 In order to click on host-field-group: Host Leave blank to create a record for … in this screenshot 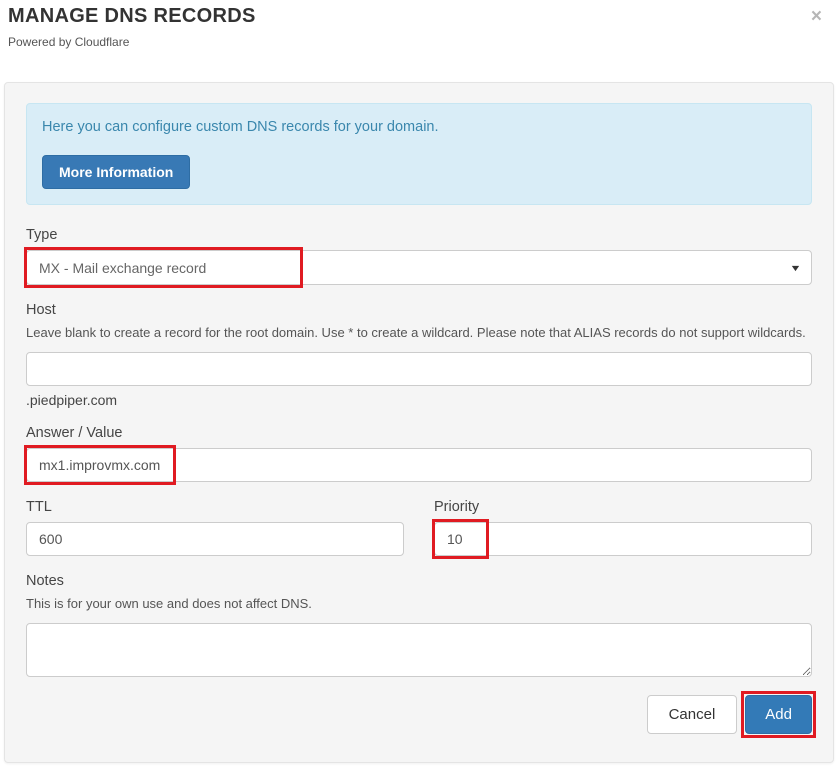, I will do `click(419, 355)`.